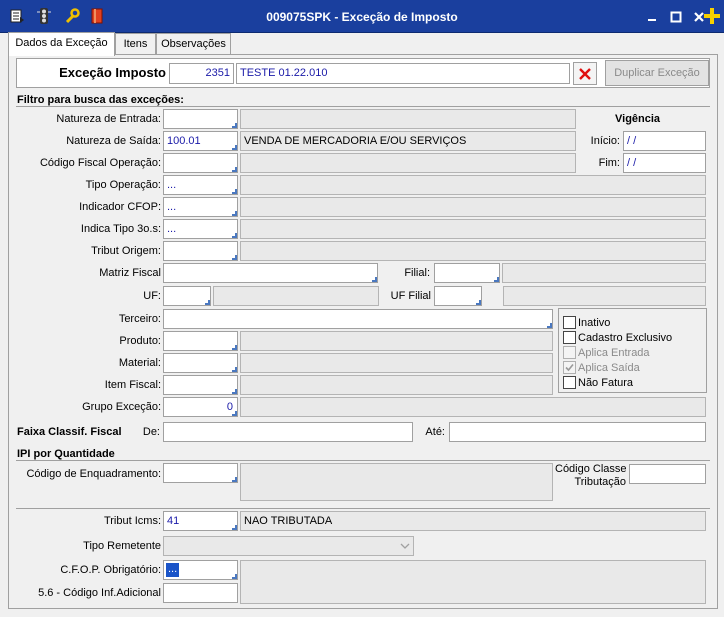 The image size is (724, 617). What do you see at coordinates (200, 385) in the screenshot?
I see `item-fiscal-input` at bounding box center [200, 385].